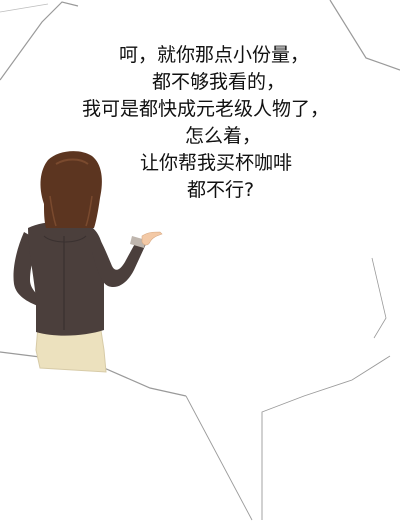  Describe the element at coordinates (221, 190) in the screenshot. I see `speech-line: 都不行?` at that location.